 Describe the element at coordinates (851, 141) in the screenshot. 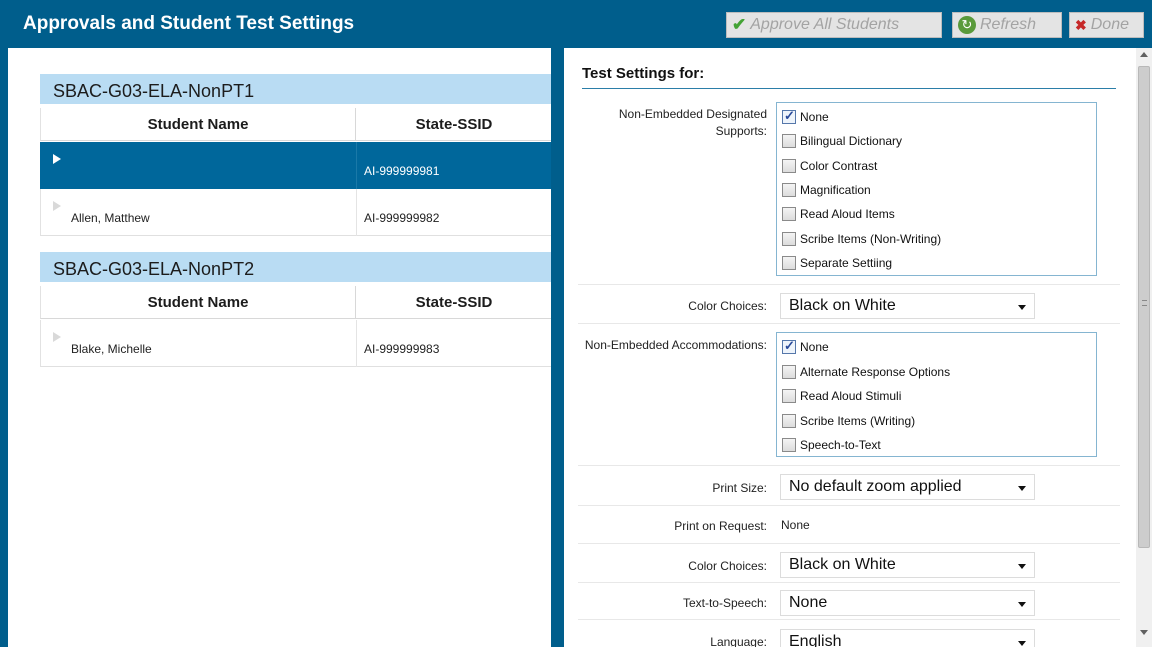

I see `checkbox-label: Bilingual Dictionary` at that location.